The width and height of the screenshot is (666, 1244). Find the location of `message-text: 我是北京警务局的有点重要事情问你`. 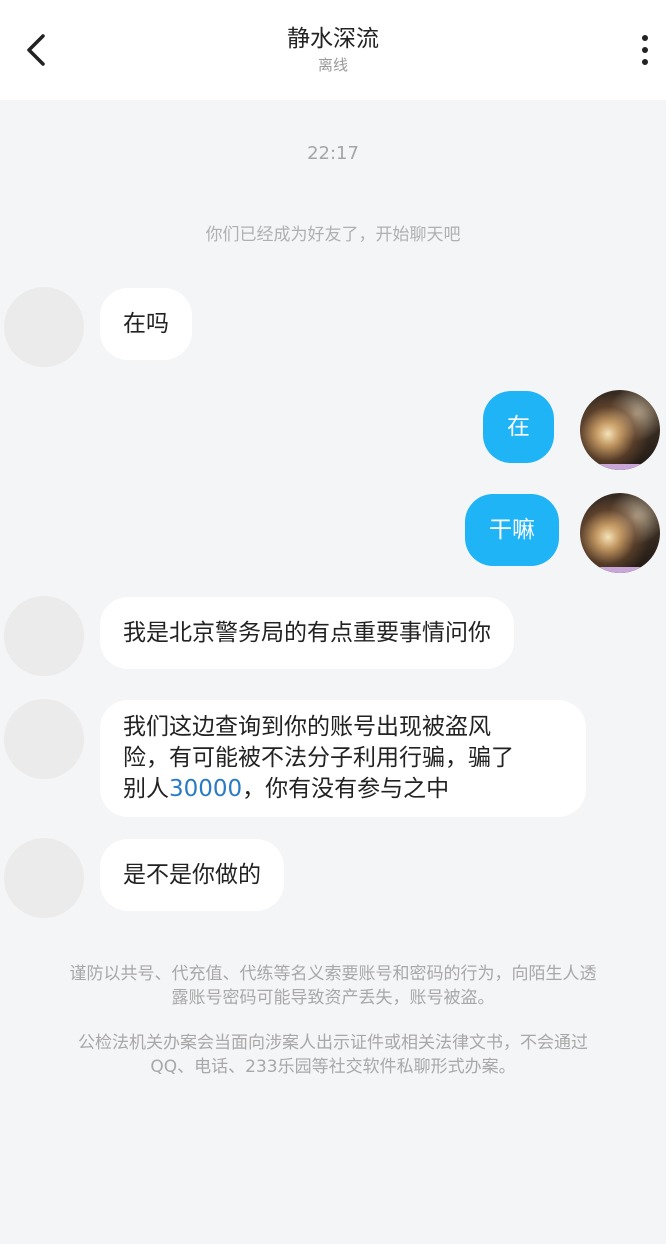

message-text: 我是北京警务局的有点重要事情问你 is located at coordinates (307, 633).